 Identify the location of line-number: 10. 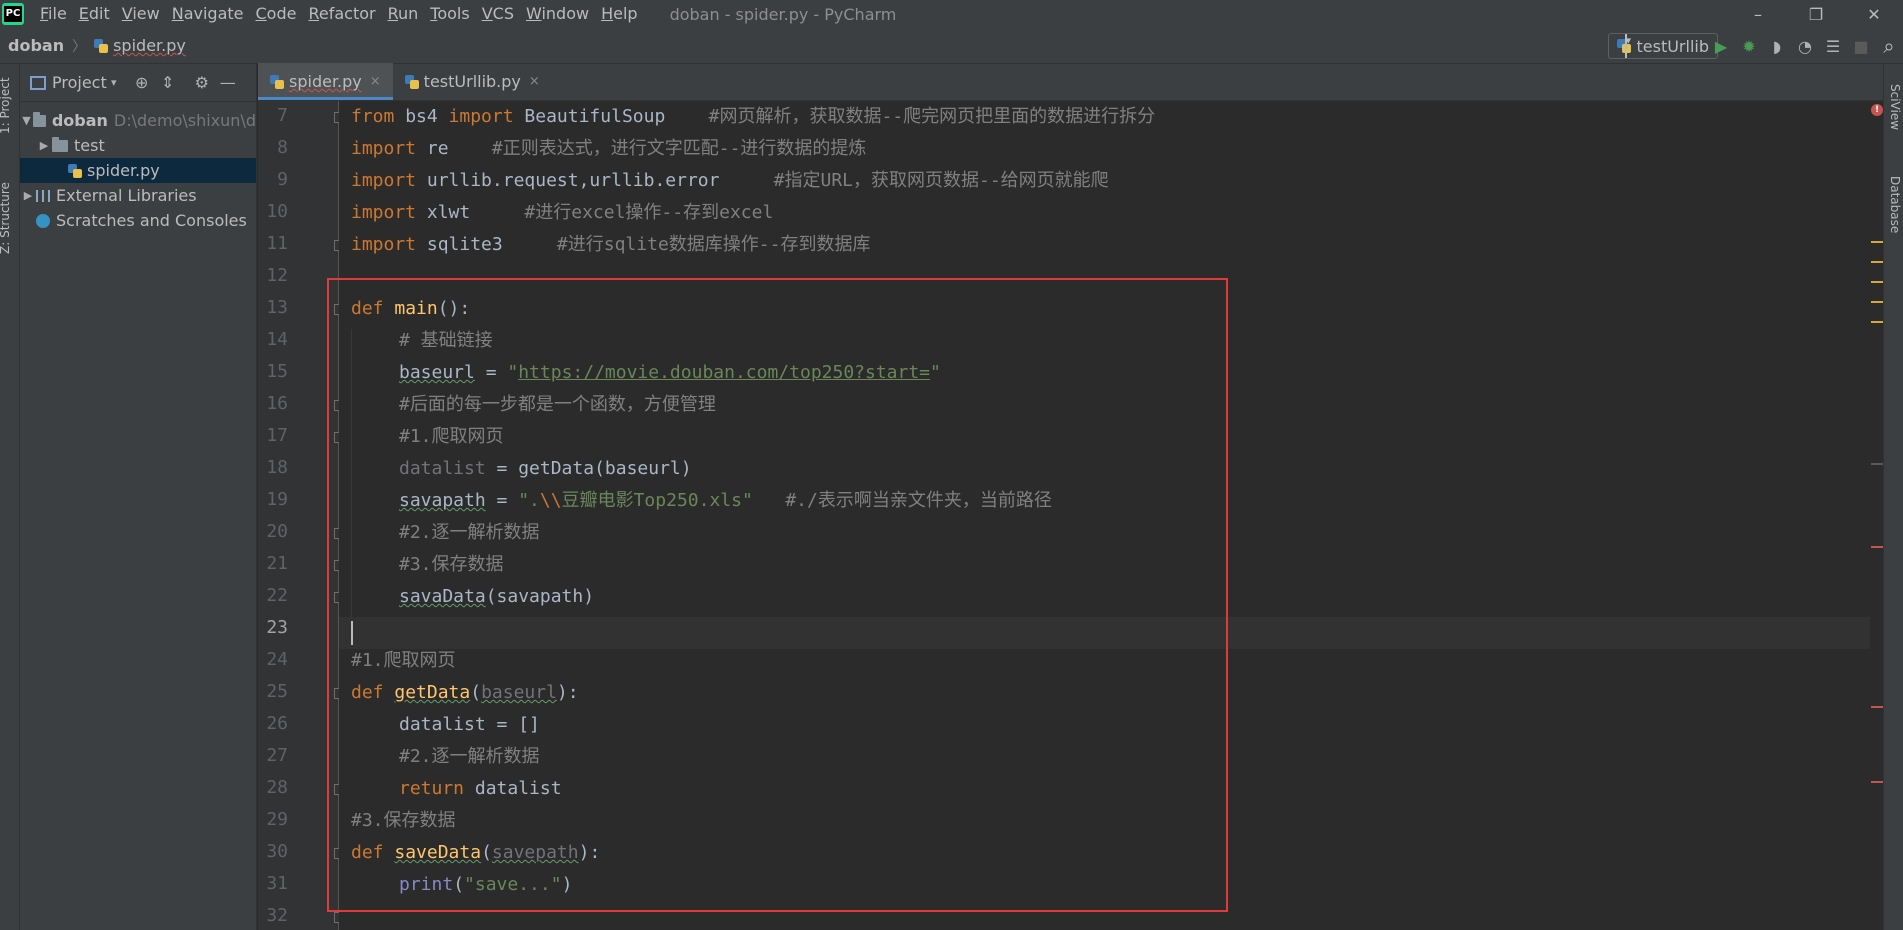
(277, 211).